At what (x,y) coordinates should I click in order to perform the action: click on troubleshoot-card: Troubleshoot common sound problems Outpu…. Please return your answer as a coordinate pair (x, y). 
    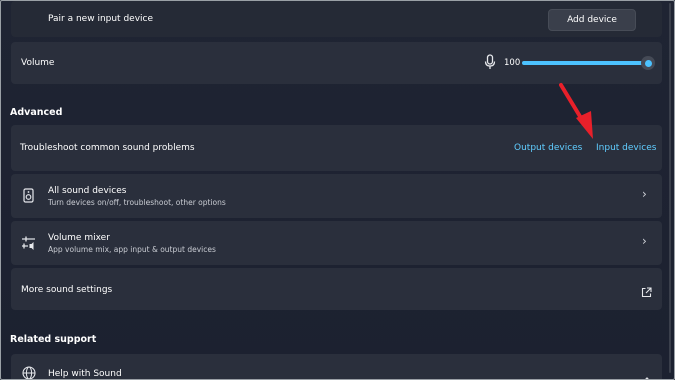
    Looking at the image, I should click on (336, 148).